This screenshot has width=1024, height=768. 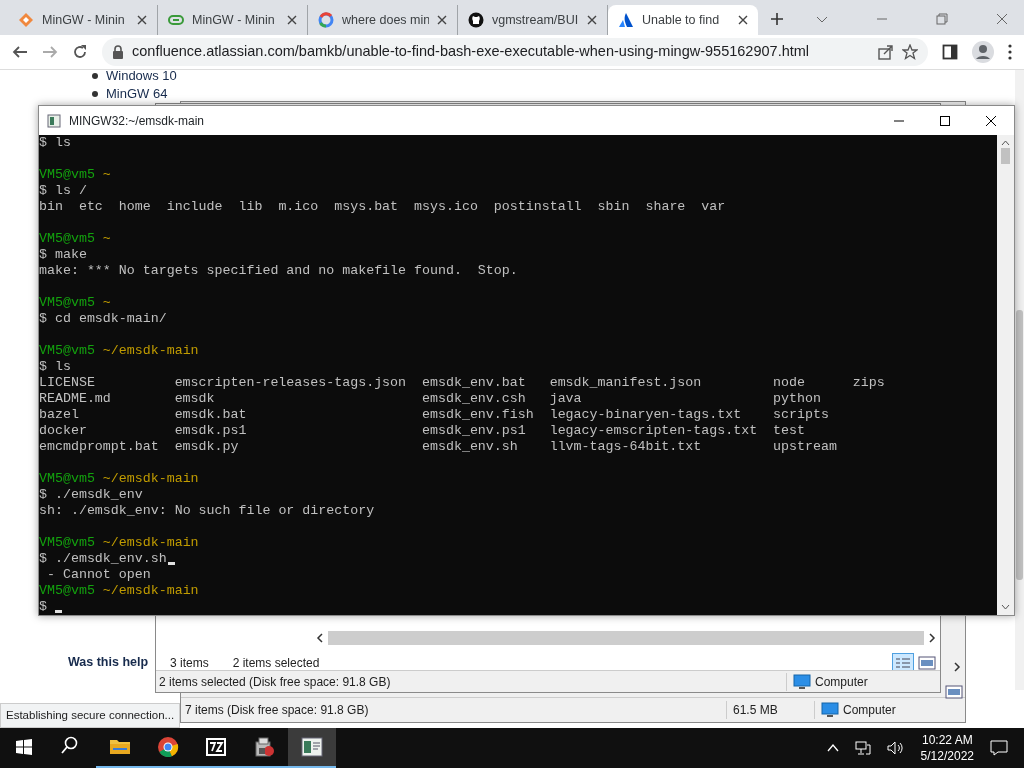 I want to click on file-name: zips, so click(x=868, y=383).